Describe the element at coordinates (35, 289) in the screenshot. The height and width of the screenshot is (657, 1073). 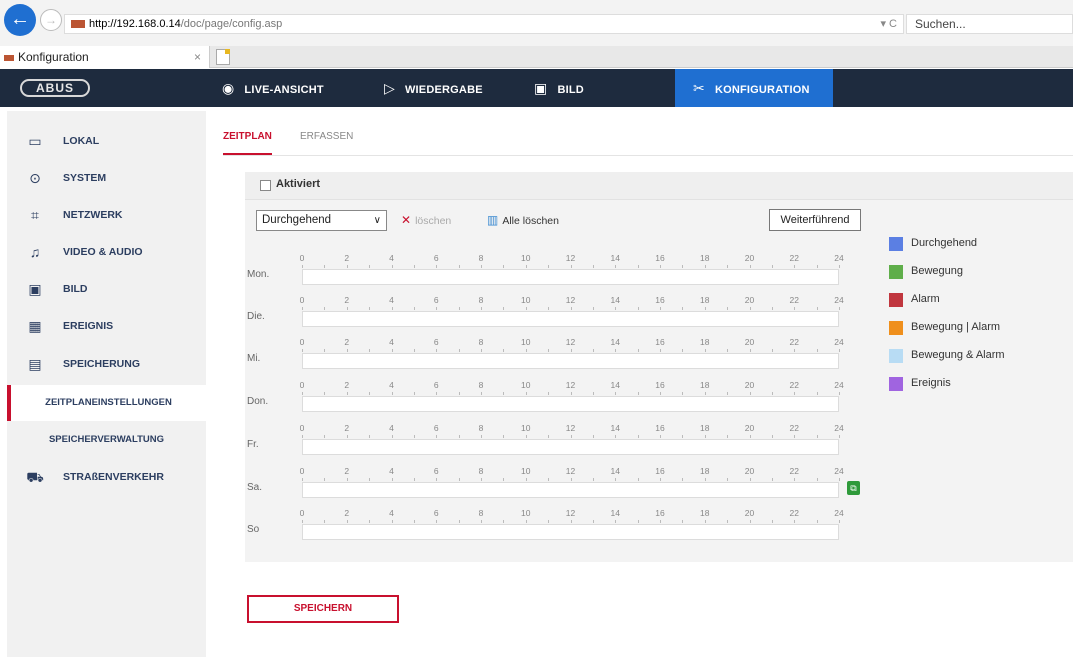
I see `image-icon: ▣` at that location.